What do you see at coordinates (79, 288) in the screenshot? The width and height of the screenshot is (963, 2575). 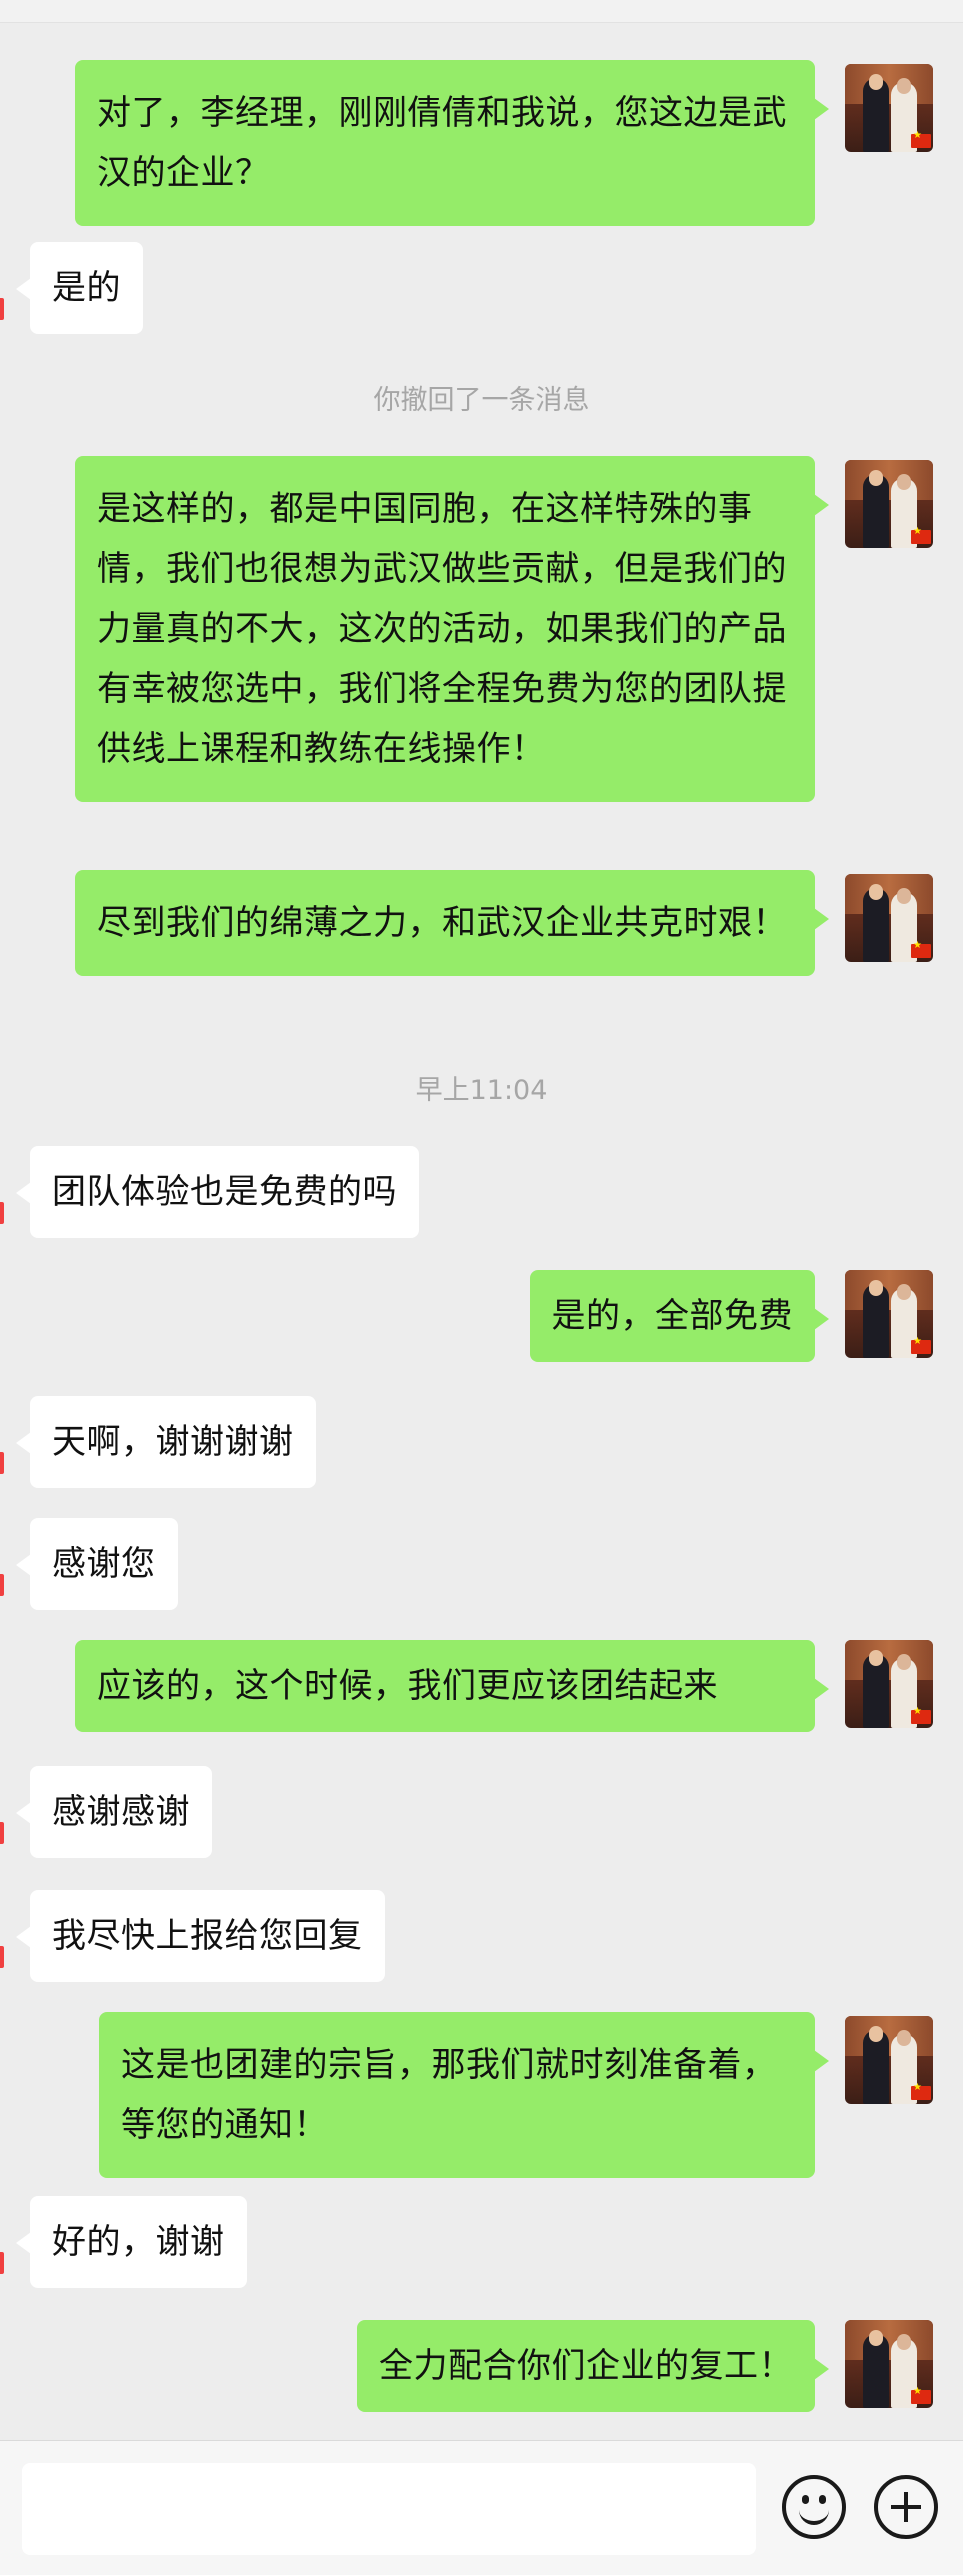 I see `received-message-bubble: 是的` at bounding box center [79, 288].